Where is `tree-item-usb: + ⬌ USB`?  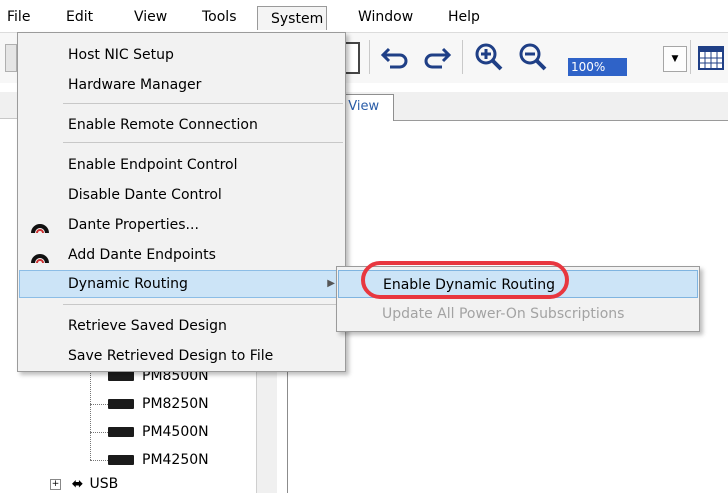
tree-item-usb: + ⬌ USB is located at coordinates (84, 484).